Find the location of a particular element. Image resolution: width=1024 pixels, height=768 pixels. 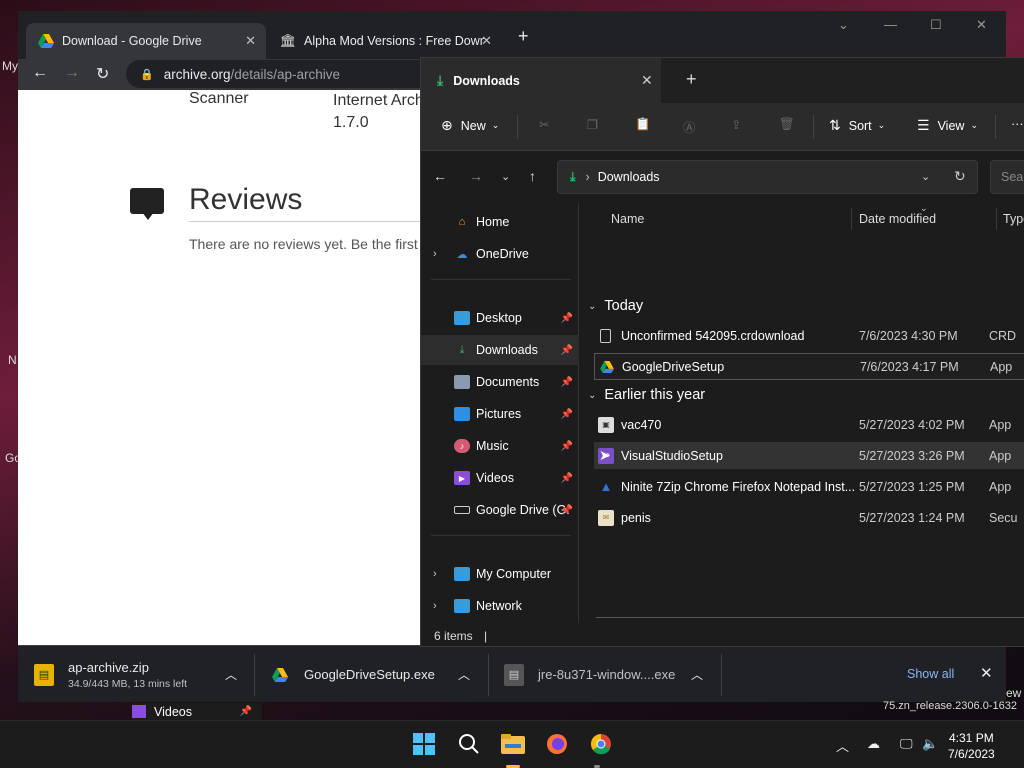

taskbar-clock: 4:31 PM 7/6/2023 is located at coordinates (971, 746).